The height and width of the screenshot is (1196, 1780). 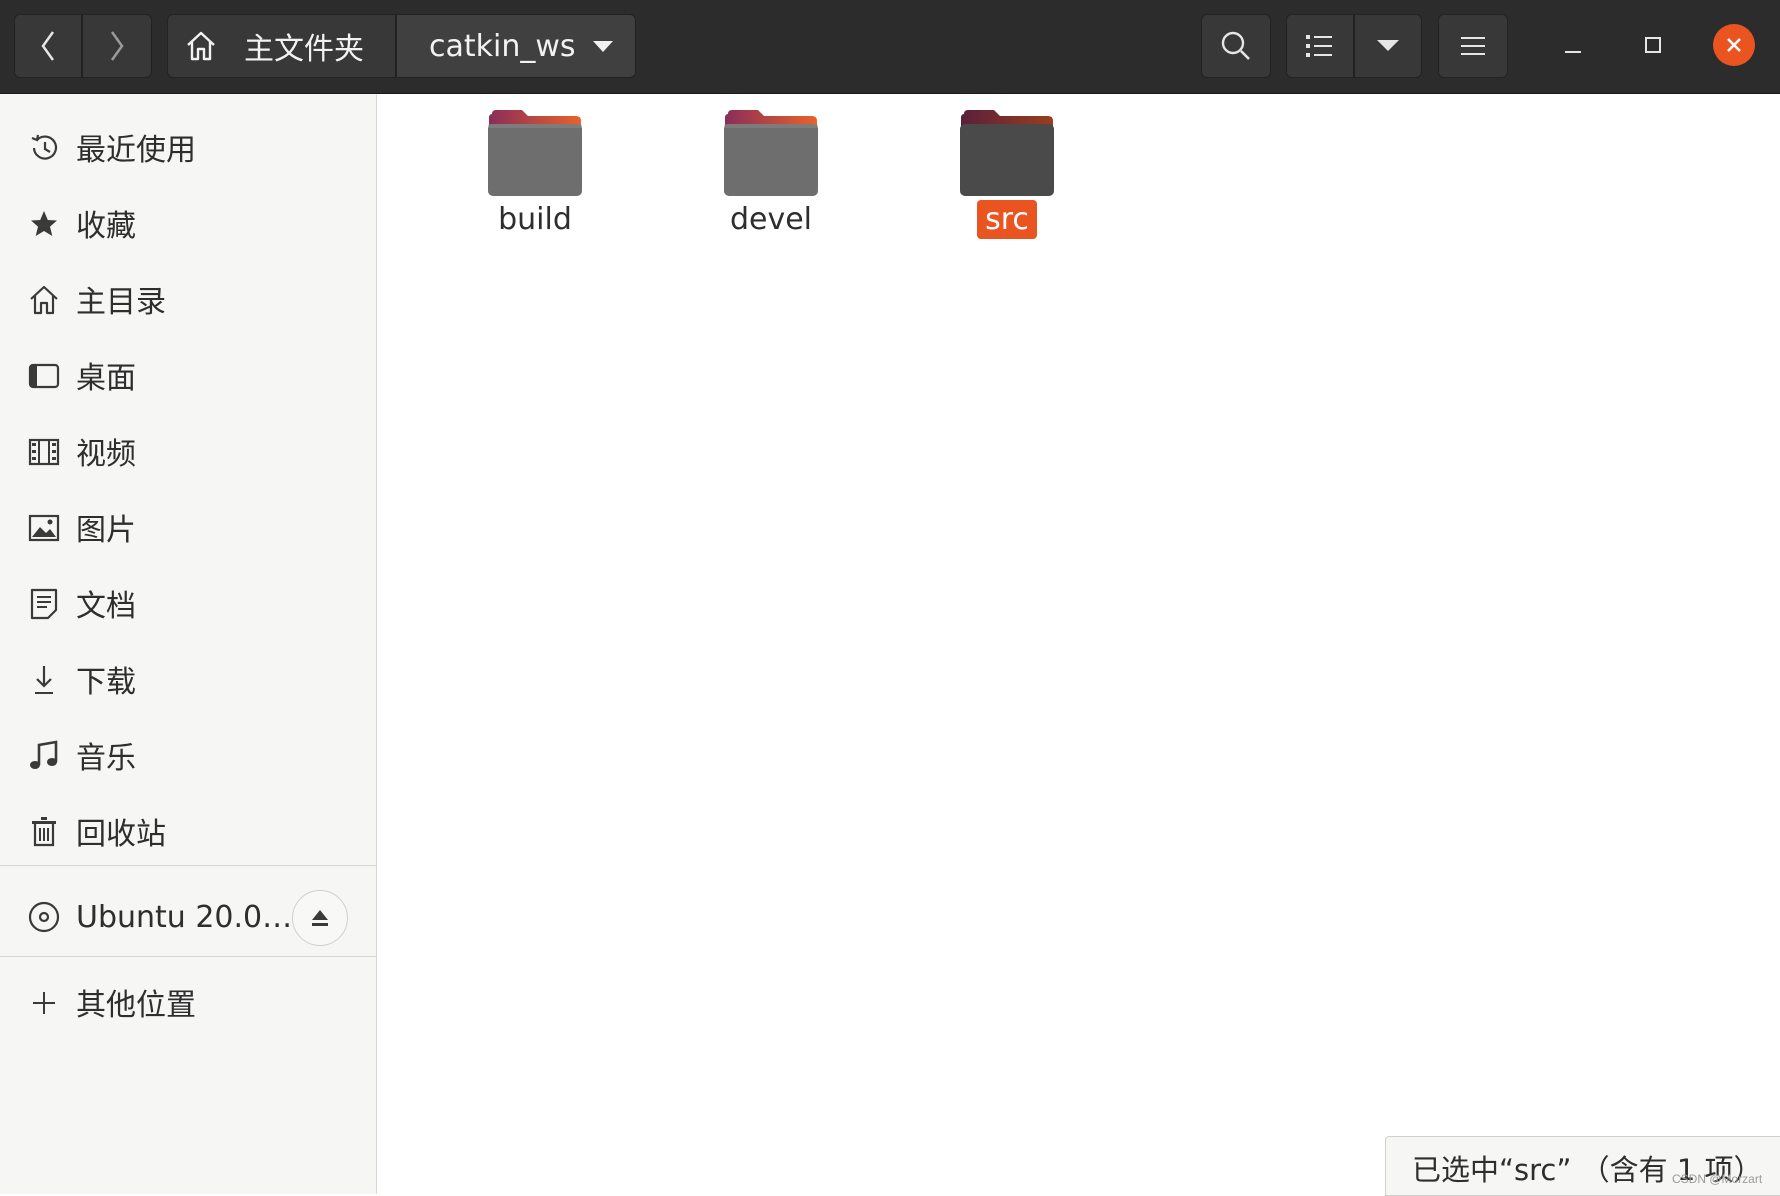 What do you see at coordinates (771, 219) in the screenshot?
I see `file-name: devel` at bounding box center [771, 219].